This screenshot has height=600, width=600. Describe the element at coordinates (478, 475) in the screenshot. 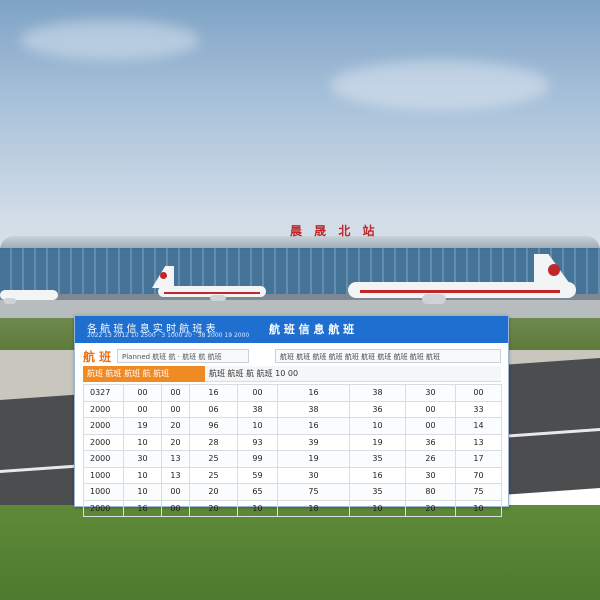

I see `table-cell: 70` at that location.